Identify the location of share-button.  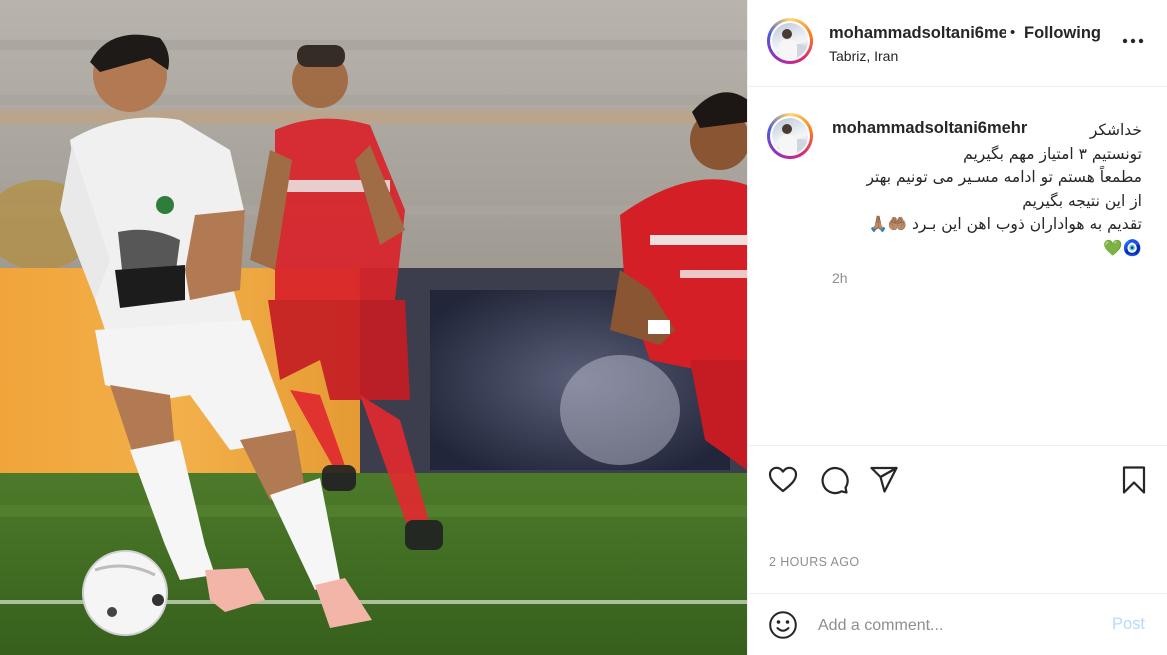
(884, 480).